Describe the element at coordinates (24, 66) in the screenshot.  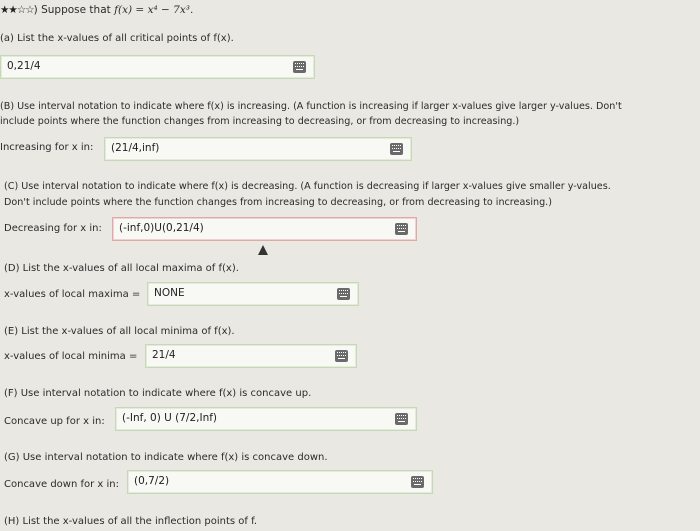
I see `critical-points-value: 0,21/4` at that location.